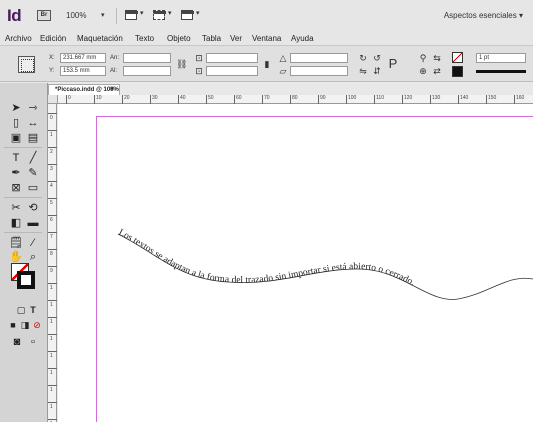  What do you see at coordinates (302, 38) in the screenshot?
I see `menu-ayuda: Ayuda` at bounding box center [302, 38].